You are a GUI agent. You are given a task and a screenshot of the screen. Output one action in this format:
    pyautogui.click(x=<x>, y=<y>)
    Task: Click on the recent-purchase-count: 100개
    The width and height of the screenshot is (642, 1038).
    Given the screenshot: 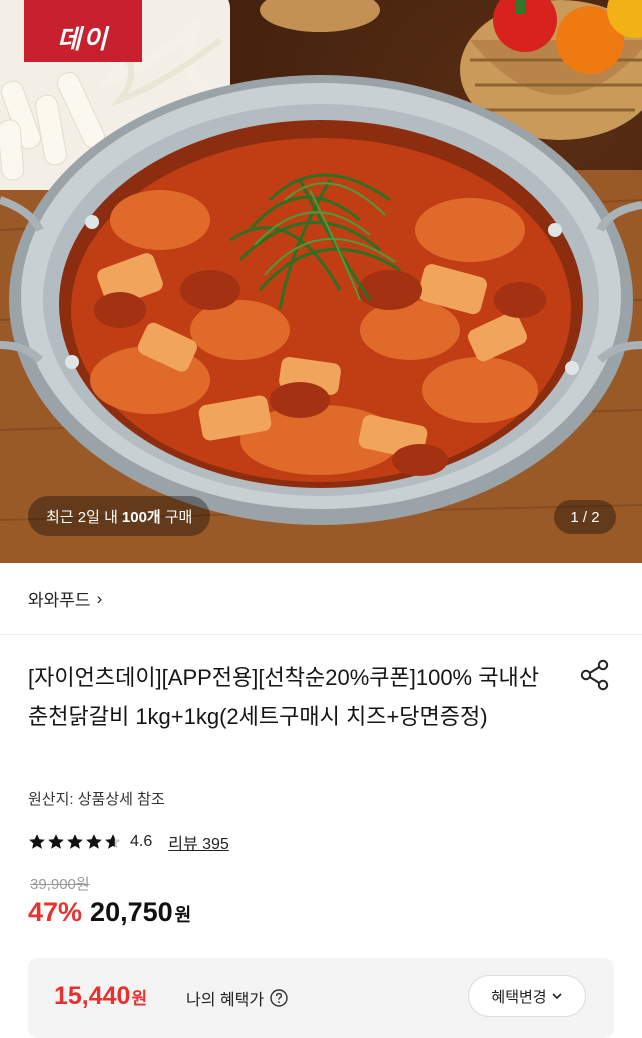 What is the action you would take?
    pyautogui.click(x=141, y=517)
    